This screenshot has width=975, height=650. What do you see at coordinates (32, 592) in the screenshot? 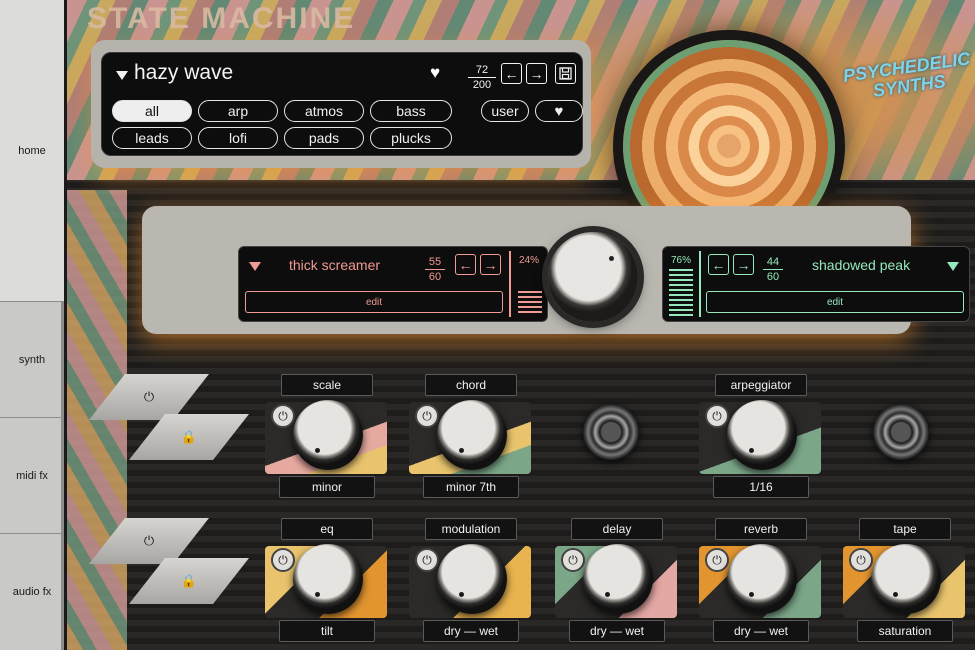
I see `nav-audio-fx: audio fx` at bounding box center [32, 592].